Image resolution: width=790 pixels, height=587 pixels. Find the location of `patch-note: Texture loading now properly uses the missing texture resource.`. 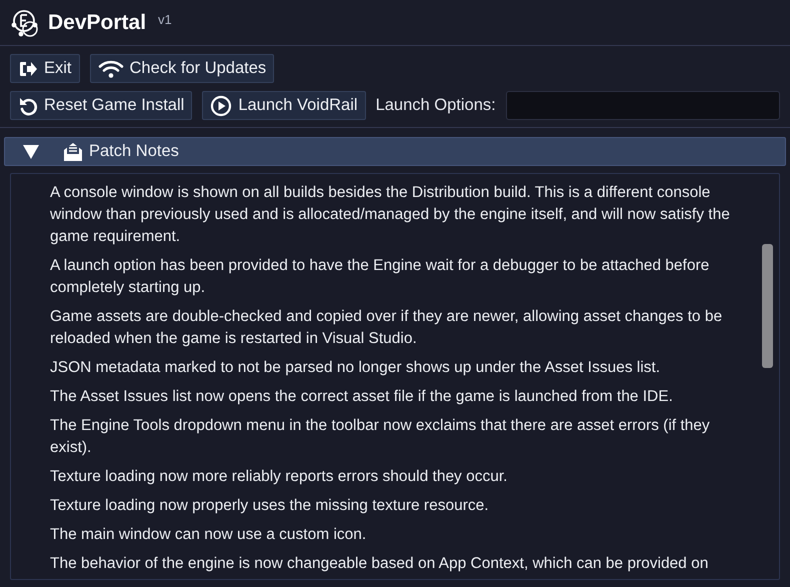

patch-note: Texture loading now properly uses the missing texture resource. is located at coordinates (270, 506).